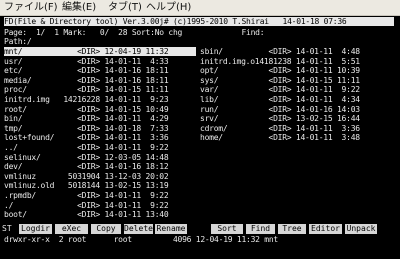 This screenshot has width=400, height=259. Describe the element at coordinates (100, 157) in the screenshot. I see `file-row: selinux/ <DIR> 12-03-05 14:48` at that location.